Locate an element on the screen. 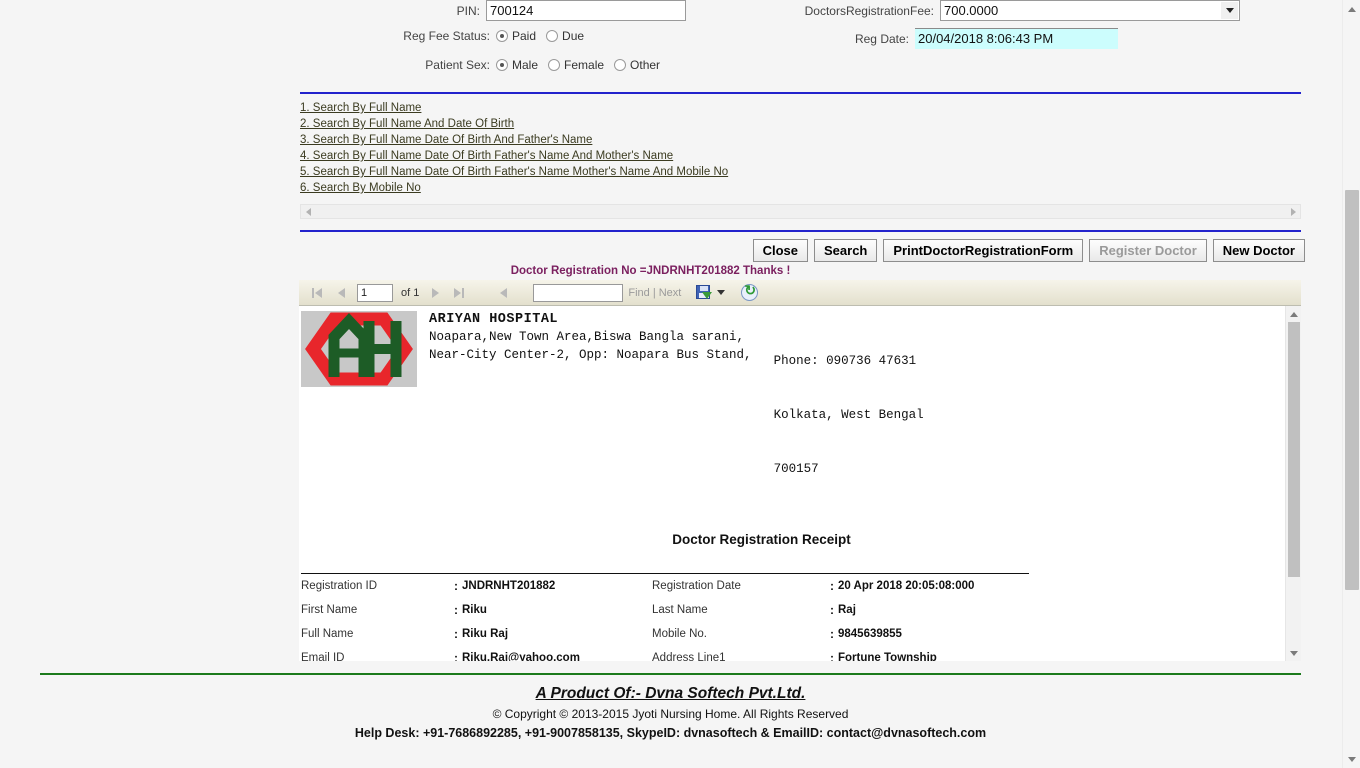  row-label-right: Address Line1 is located at coordinates (689, 656).